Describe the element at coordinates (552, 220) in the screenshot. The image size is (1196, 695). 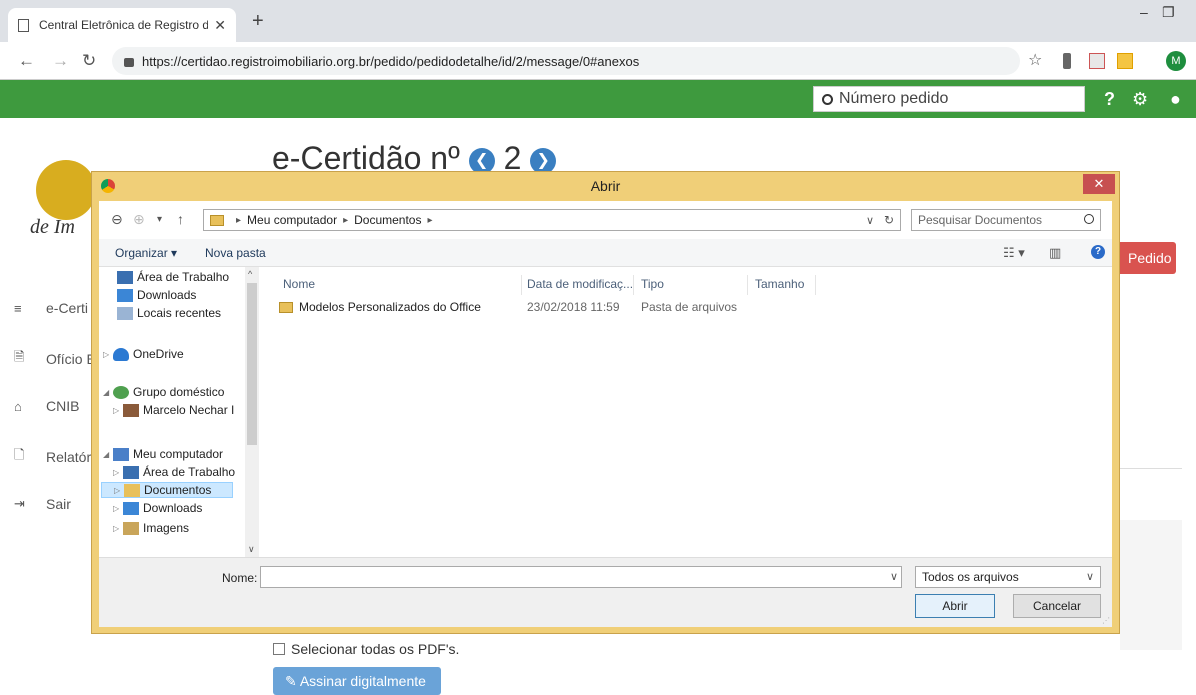
I see `path-bar: ▸ Meu computador ▸ Documentos ▸ ∨ ↻` at that location.